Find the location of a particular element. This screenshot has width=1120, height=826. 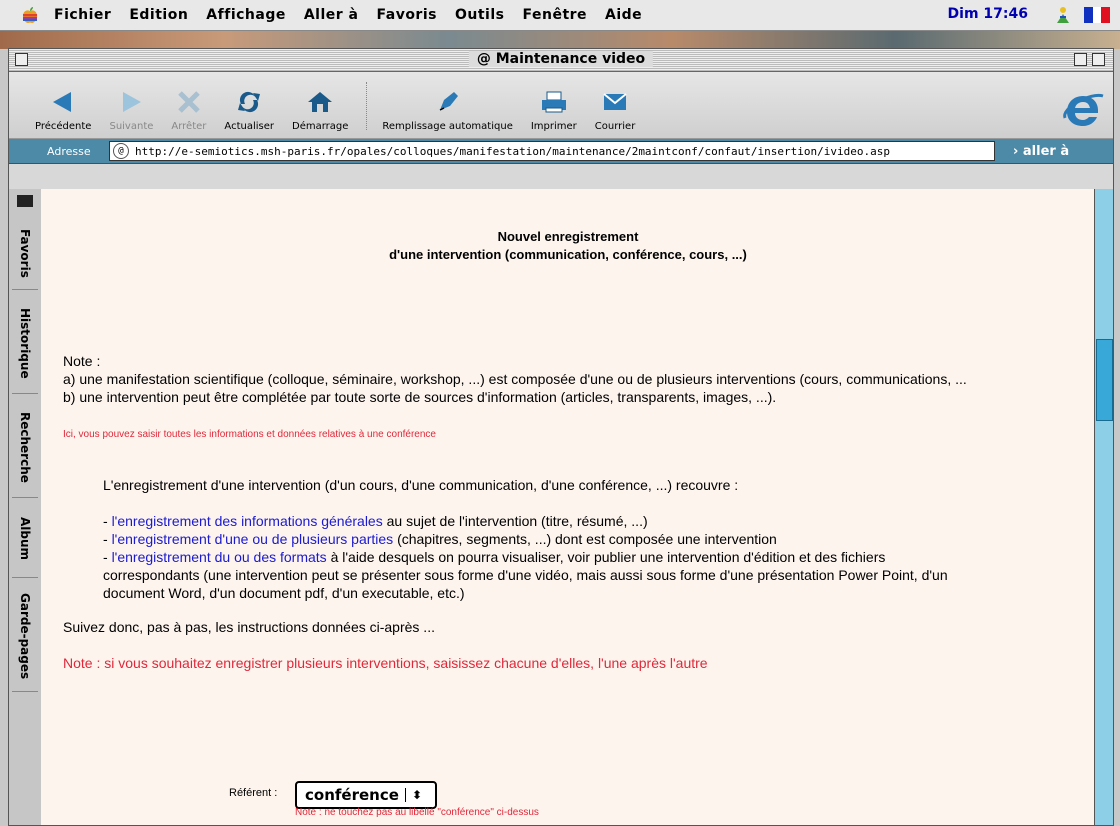

stop-x-icon is located at coordinates (189, 102).